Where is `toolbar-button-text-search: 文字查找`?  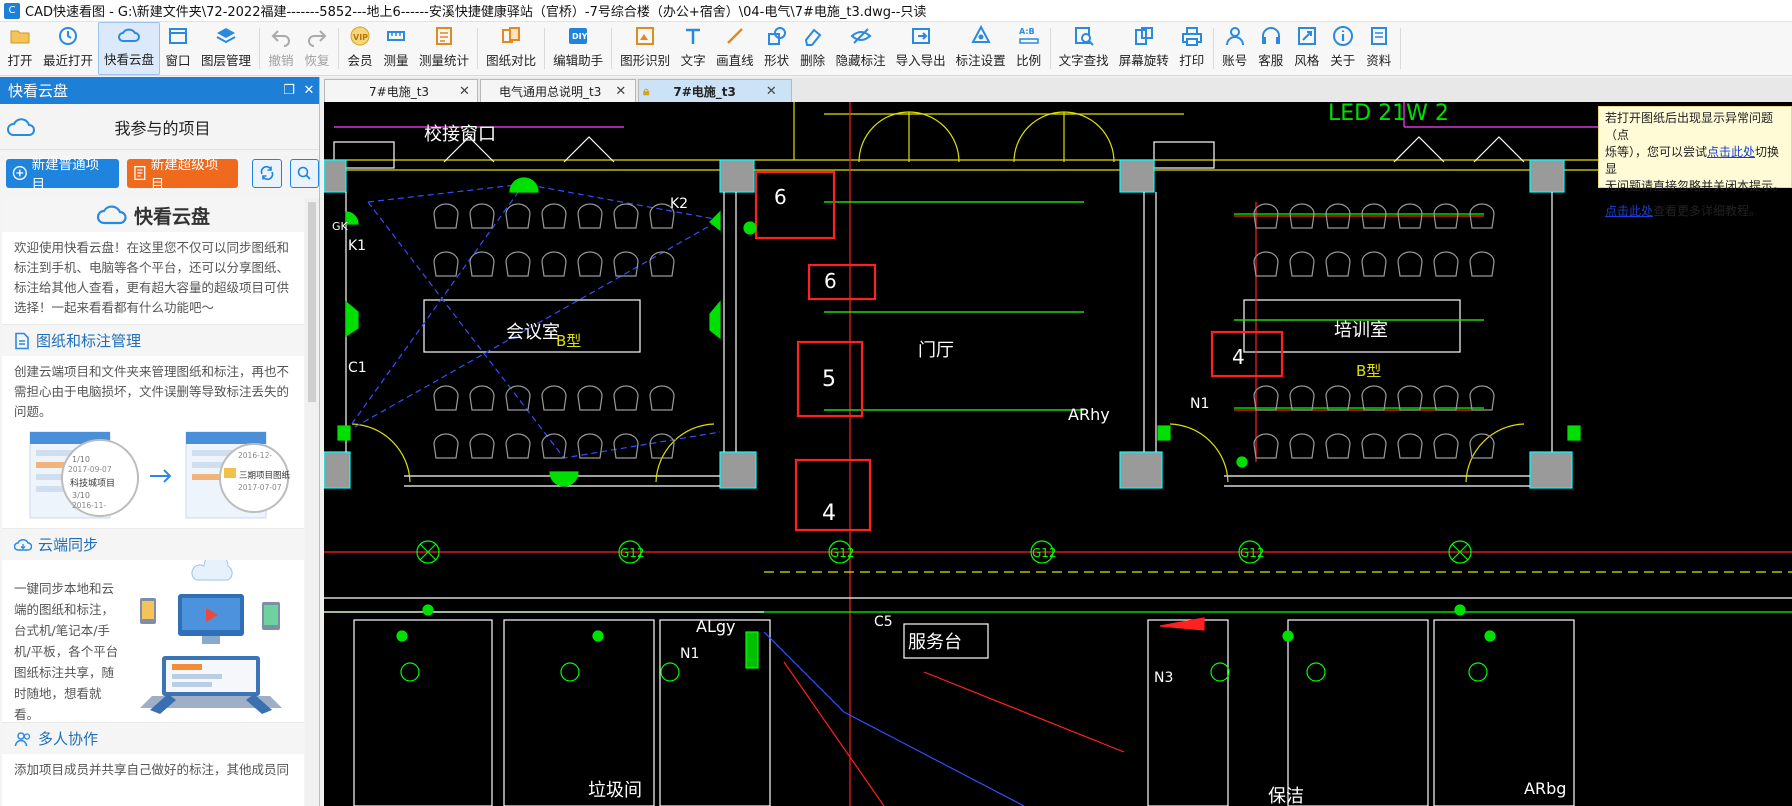
toolbar-button-text-search: 文字查找 is located at coordinates (1084, 48).